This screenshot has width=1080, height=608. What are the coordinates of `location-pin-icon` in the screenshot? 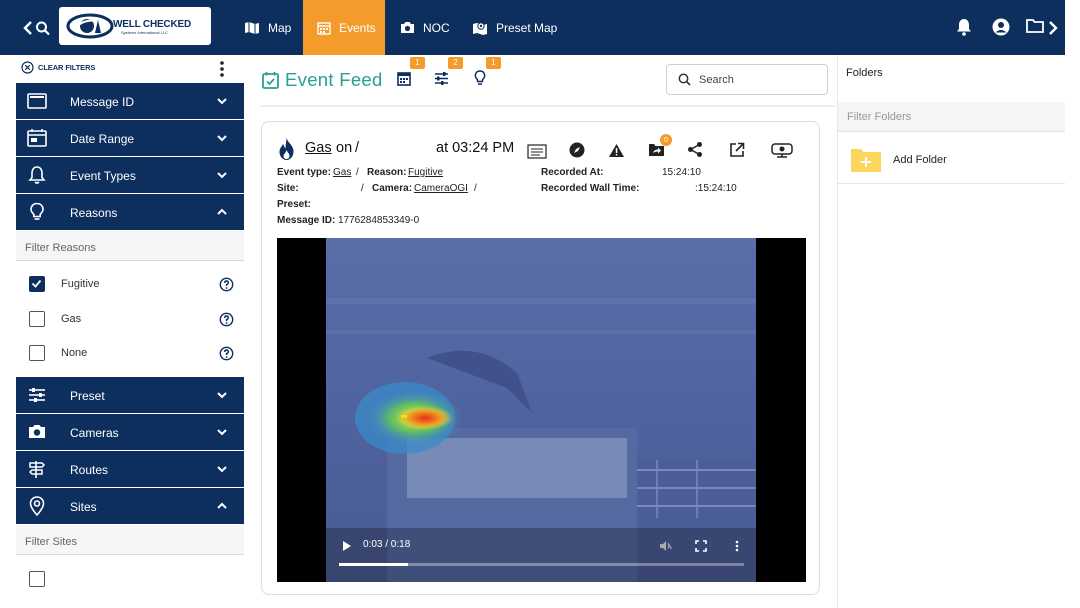 It's located at (37, 506).